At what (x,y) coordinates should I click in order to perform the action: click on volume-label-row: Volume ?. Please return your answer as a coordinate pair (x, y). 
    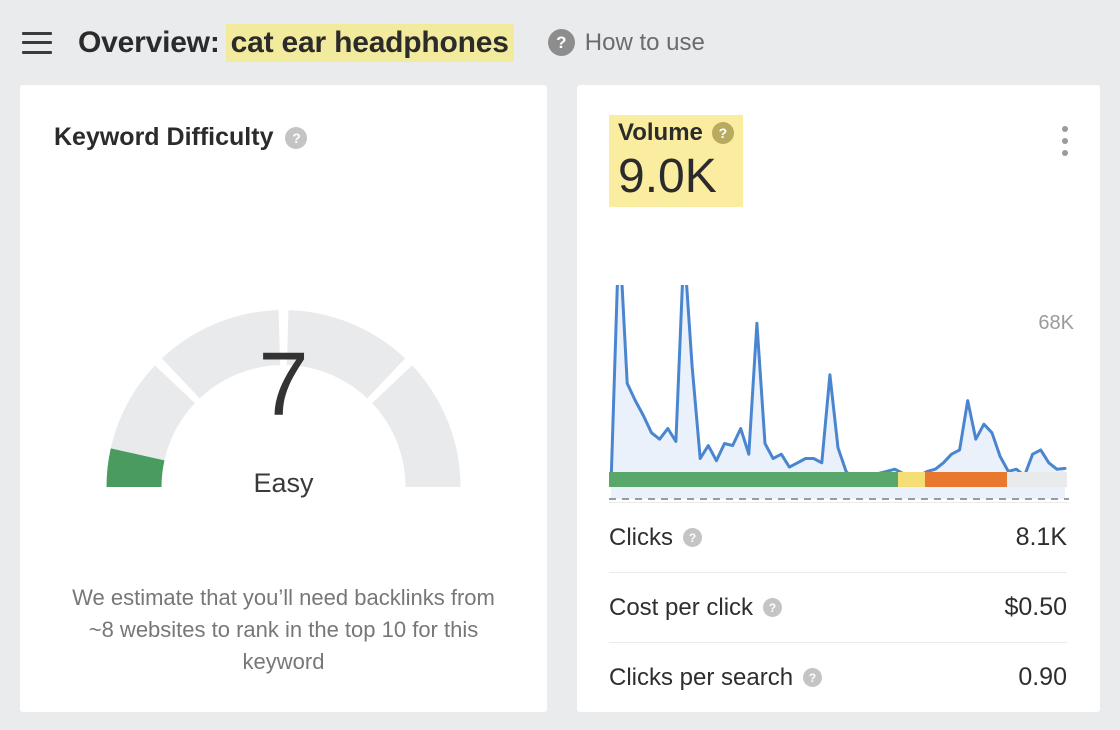
    Looking at the image, I should click on (676, 133).